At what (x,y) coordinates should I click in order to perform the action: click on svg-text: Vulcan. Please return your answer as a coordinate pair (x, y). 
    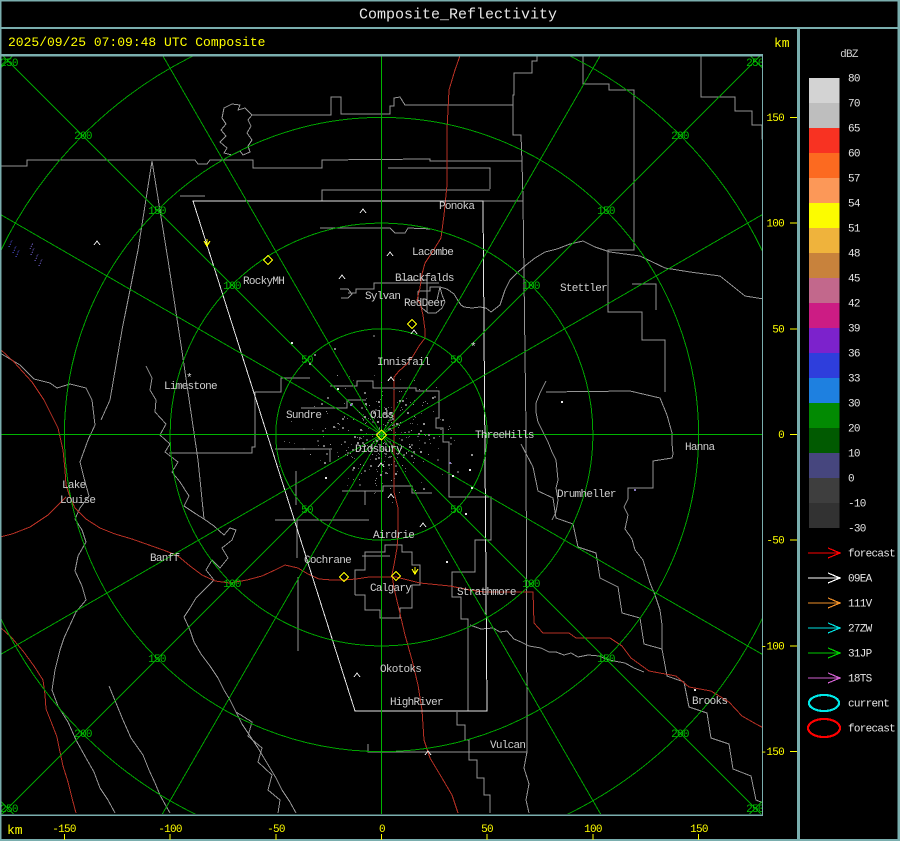
    Looking at the image, I should click on (507, 746).